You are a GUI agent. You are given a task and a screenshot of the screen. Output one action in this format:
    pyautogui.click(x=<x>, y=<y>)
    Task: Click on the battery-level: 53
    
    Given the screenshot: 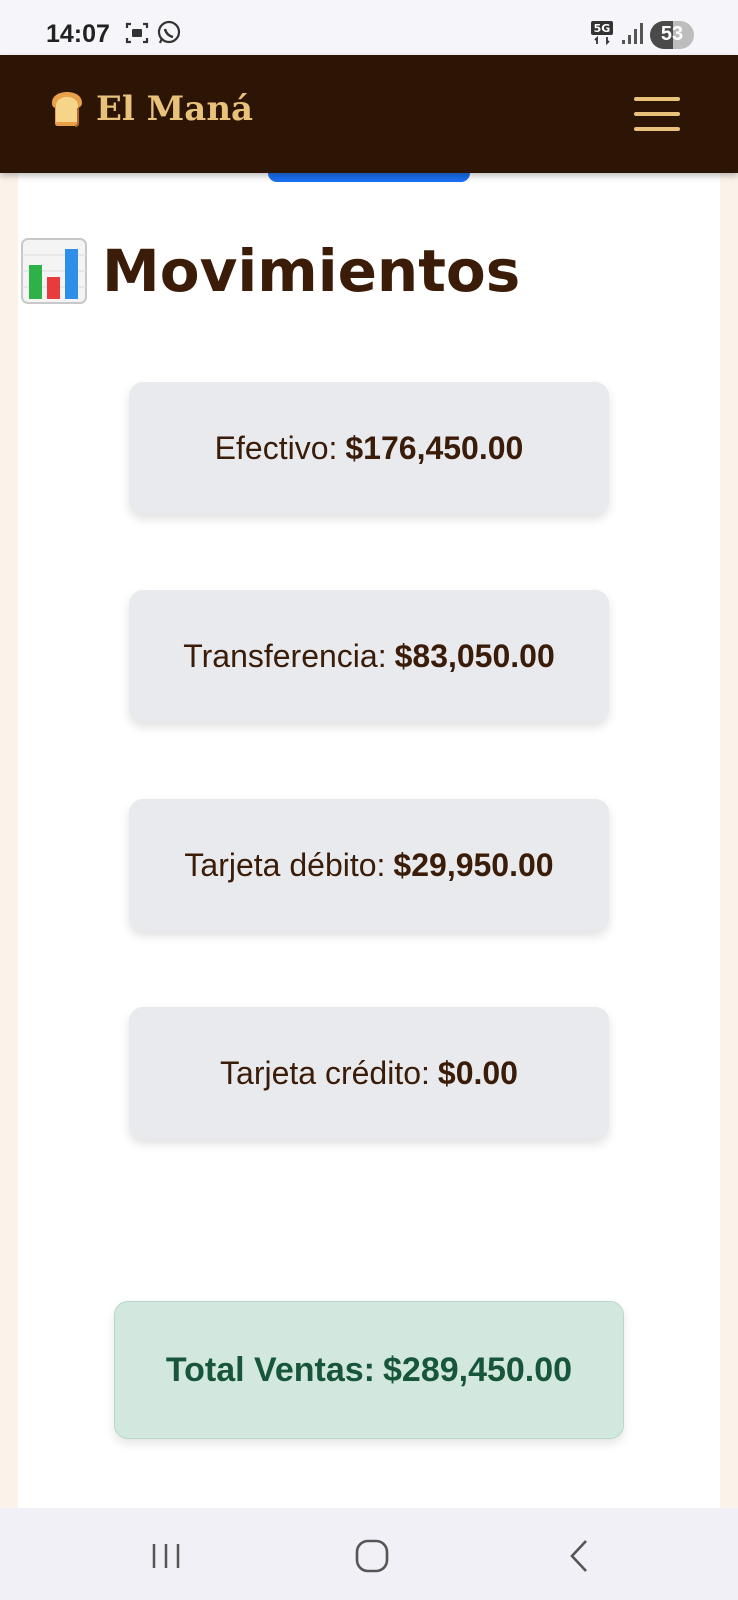 What is the action you would take?
    pyautogui.click(x=672, y=34)
    